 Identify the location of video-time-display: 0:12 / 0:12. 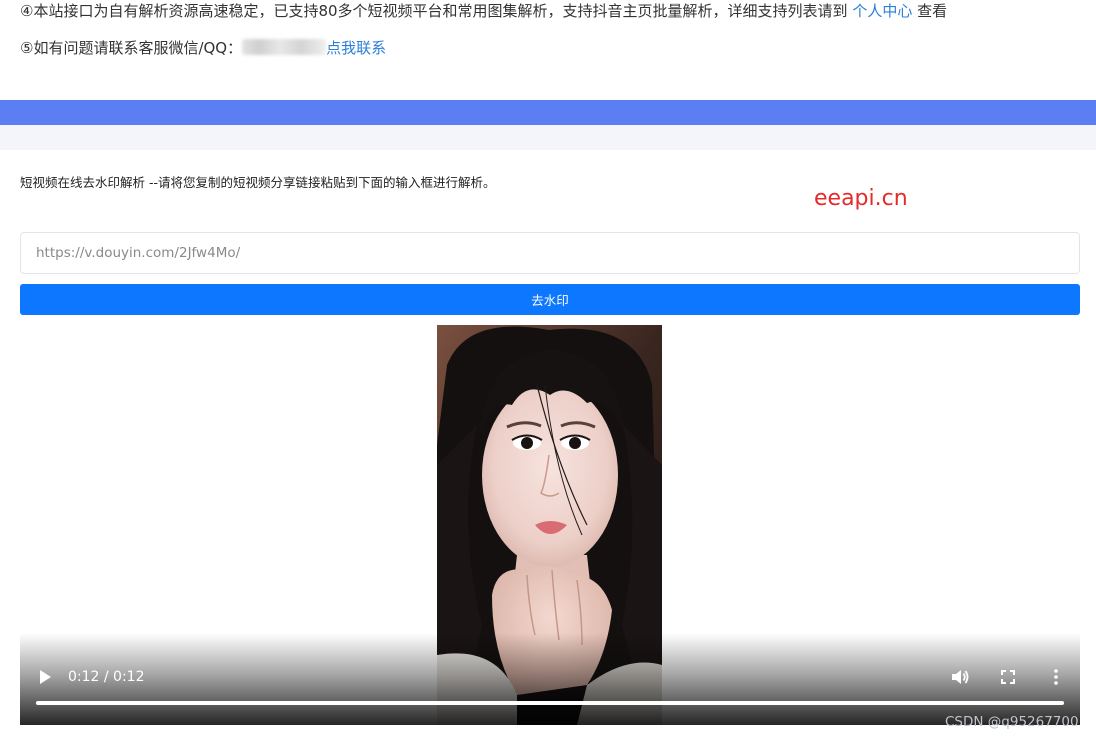
(106, 677).